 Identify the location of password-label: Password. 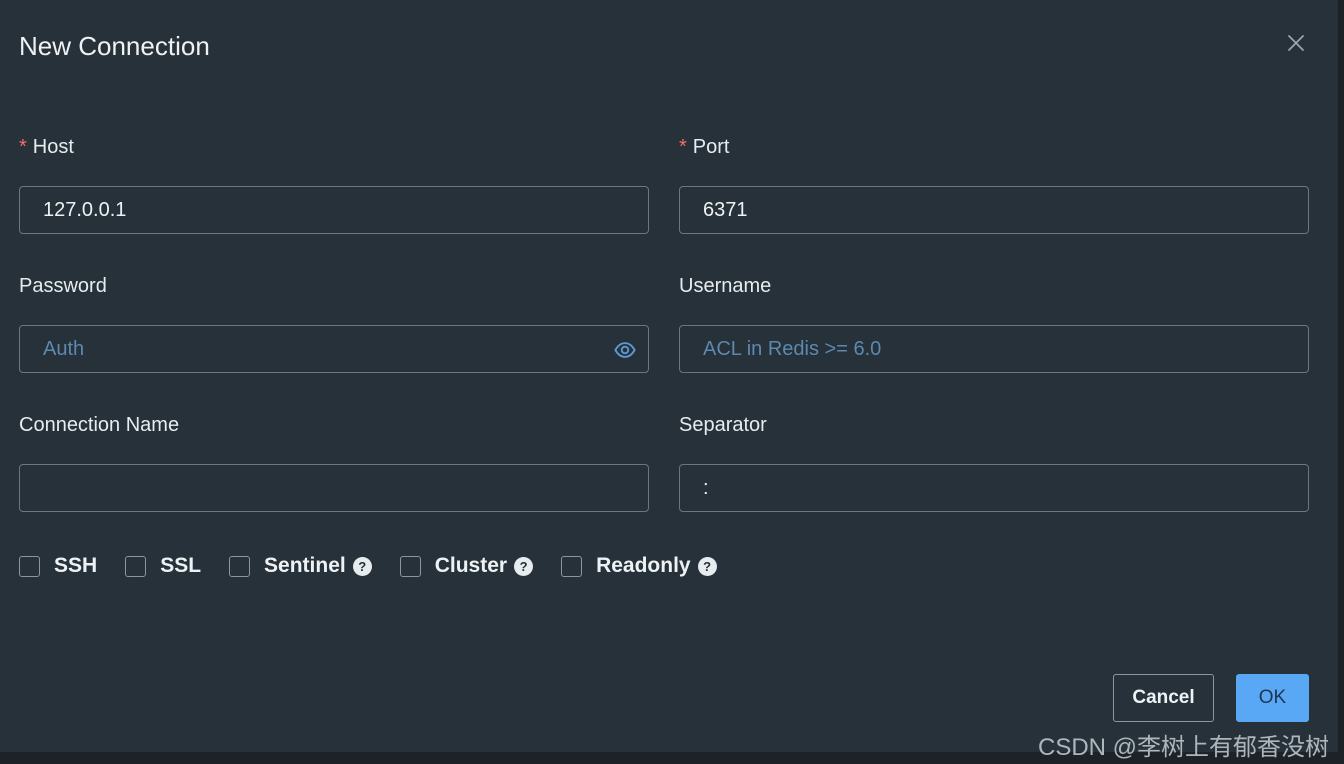
(63, 286).